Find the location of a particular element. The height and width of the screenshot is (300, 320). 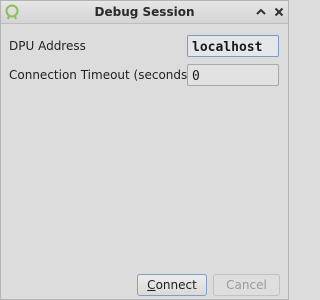

dpu-address-label: DPU Address is located at coordinates (47, 46).